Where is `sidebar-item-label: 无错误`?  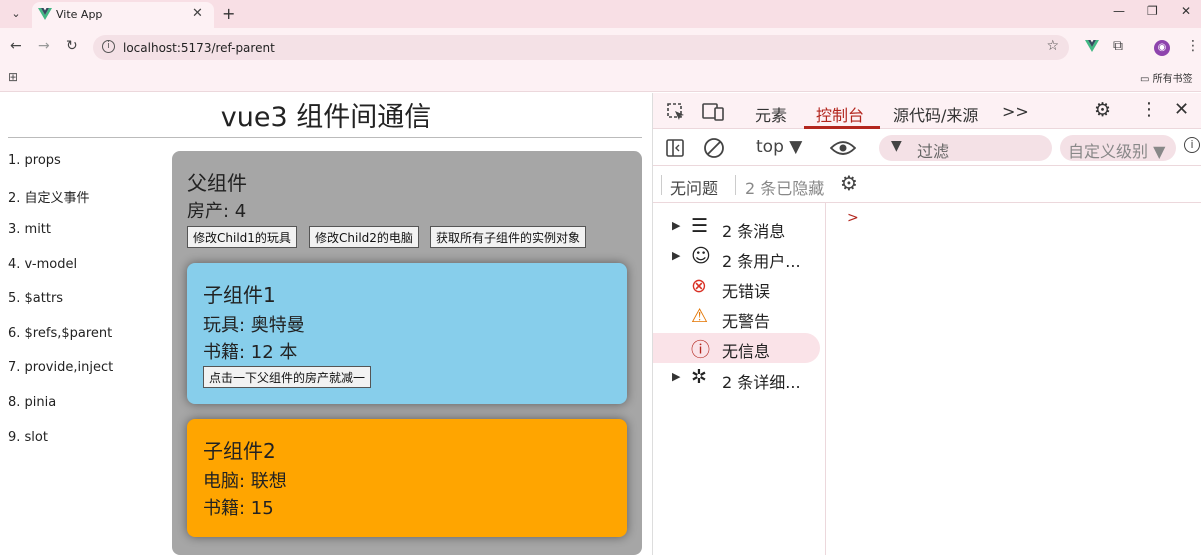 sidebar-item-label: 无错误 is located at coordinates (746, 291).